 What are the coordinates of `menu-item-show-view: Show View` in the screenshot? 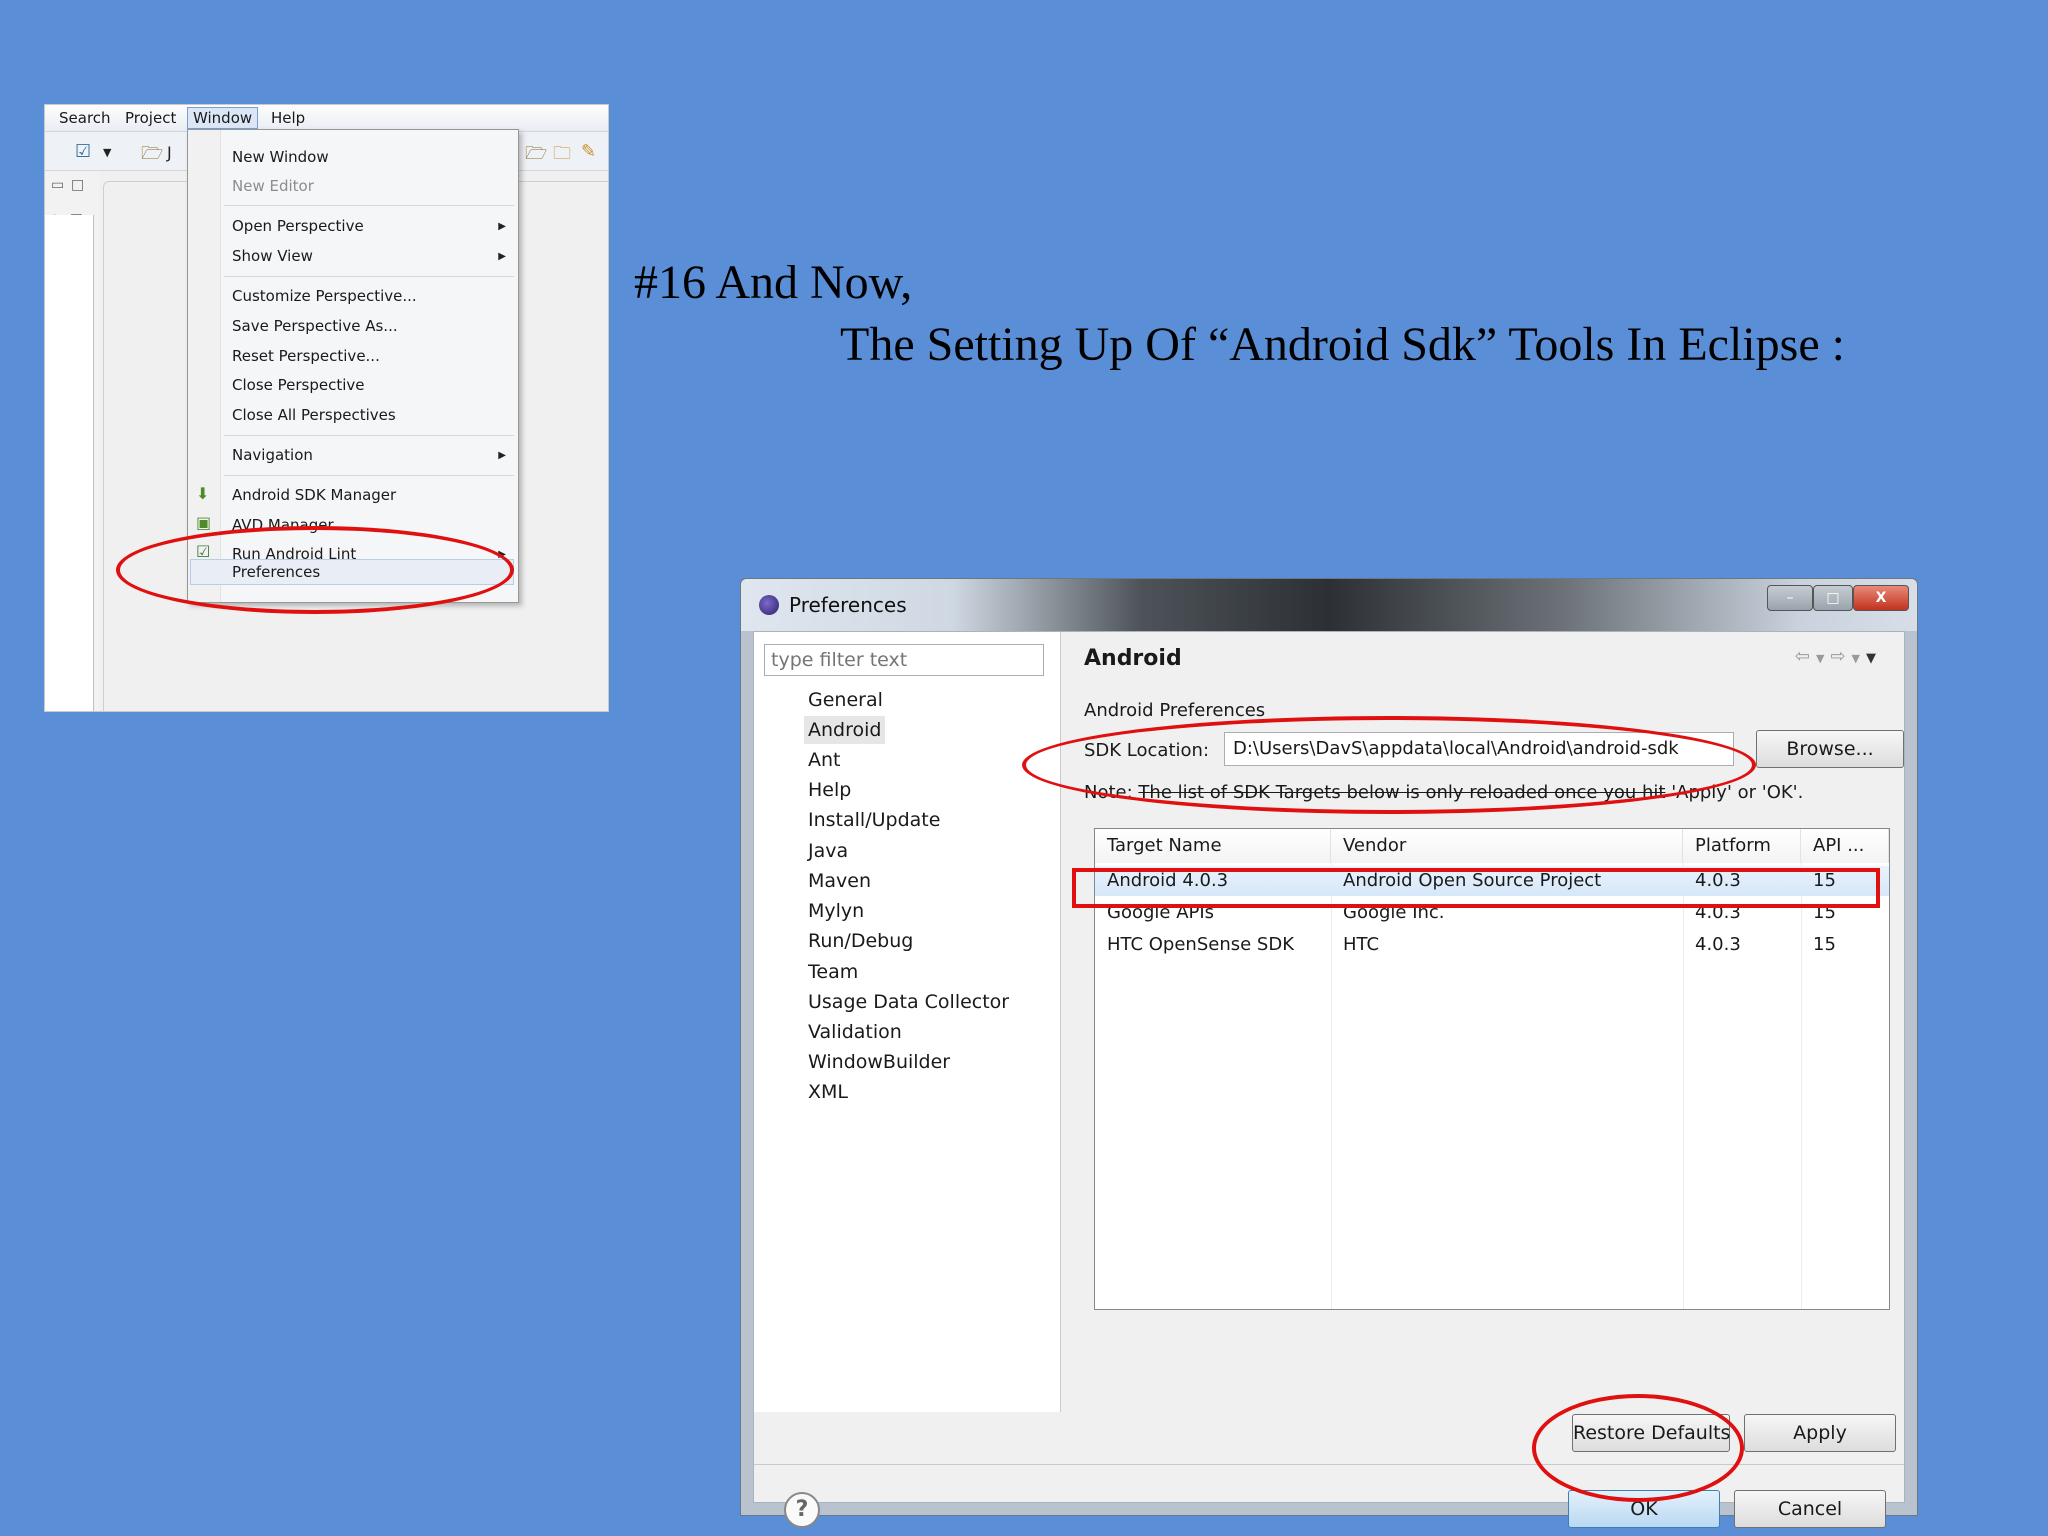 It's located at (272, 256).